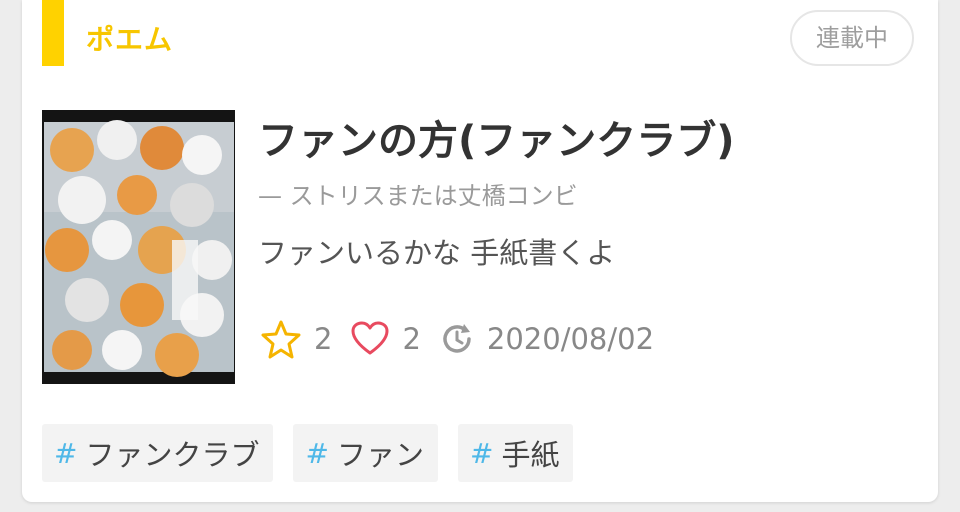 This screenshot has height=512, width=960. What do you see at coordinates (172, 455) in the screenshot?
I see `tag-label: ファンクラブ` at bounding box center [172, 455].